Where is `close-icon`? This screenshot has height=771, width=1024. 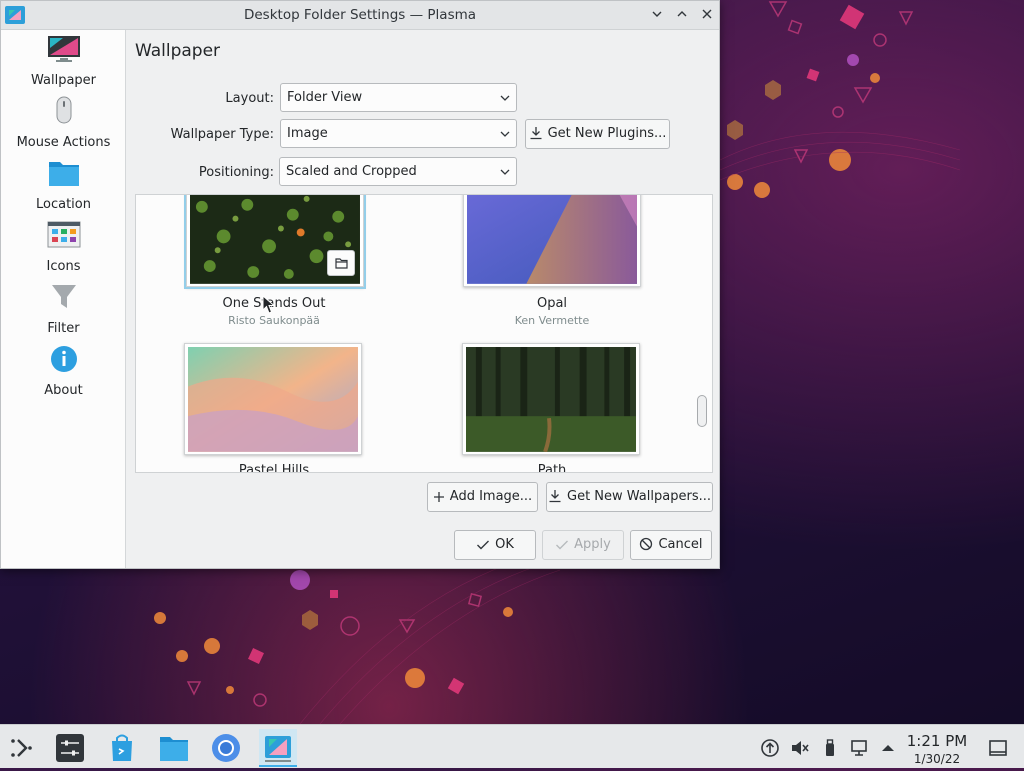 close-icon is located at coordinates (707, 14).